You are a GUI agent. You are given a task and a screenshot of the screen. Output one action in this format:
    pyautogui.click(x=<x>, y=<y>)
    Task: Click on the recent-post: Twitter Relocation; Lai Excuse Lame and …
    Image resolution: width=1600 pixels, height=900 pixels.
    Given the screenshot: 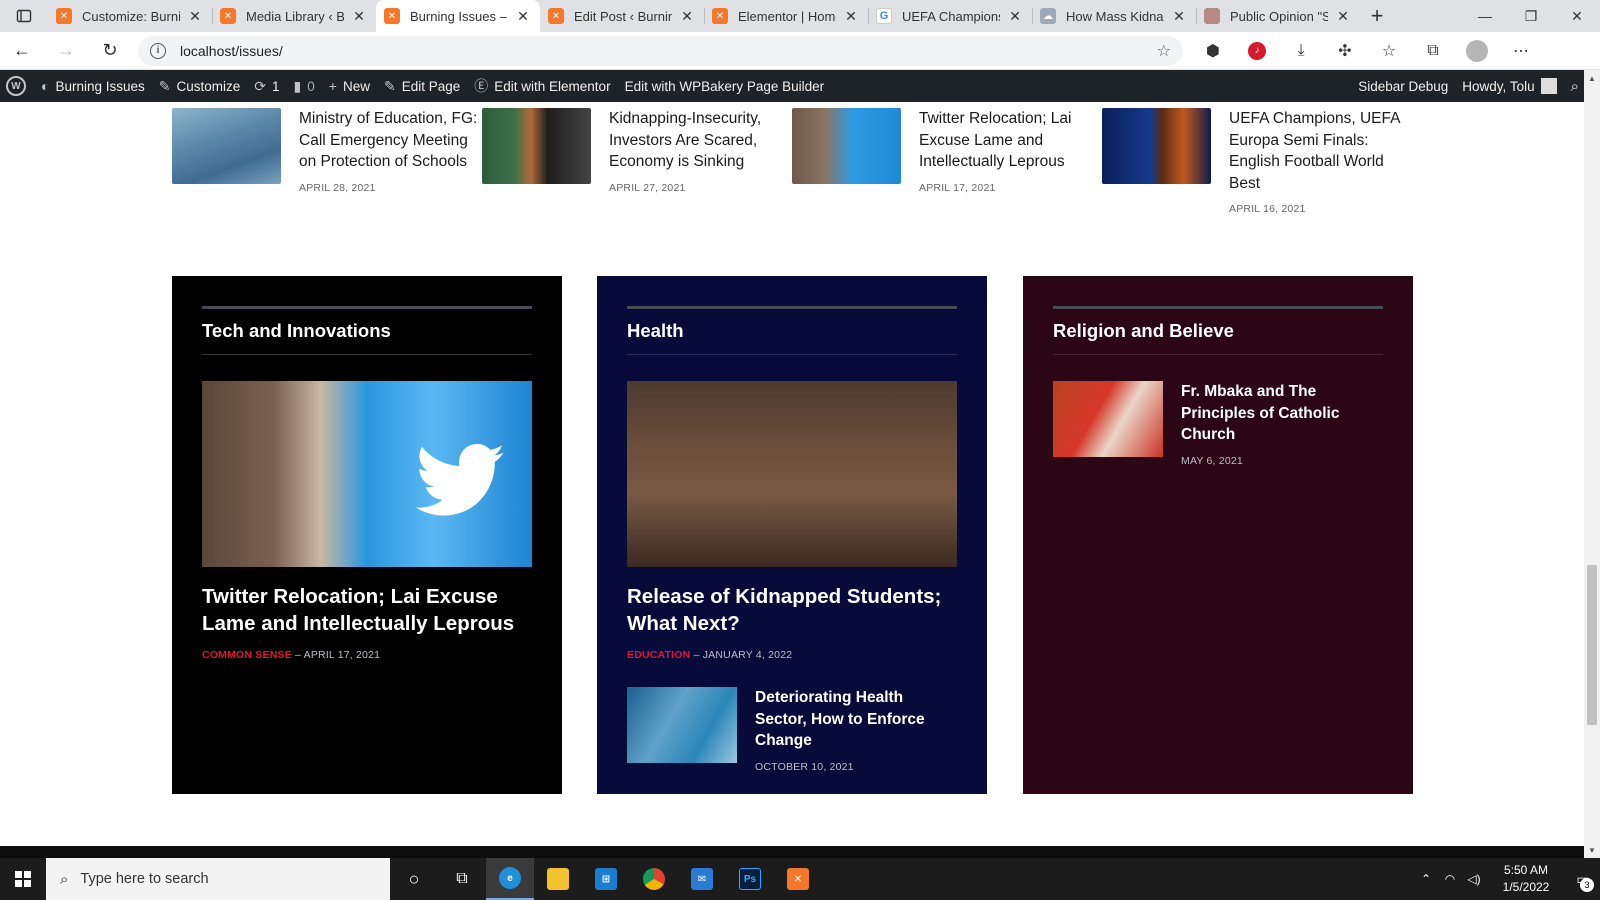 What is the action you would take?
    pyautogui.click(x=947, y=161)
    